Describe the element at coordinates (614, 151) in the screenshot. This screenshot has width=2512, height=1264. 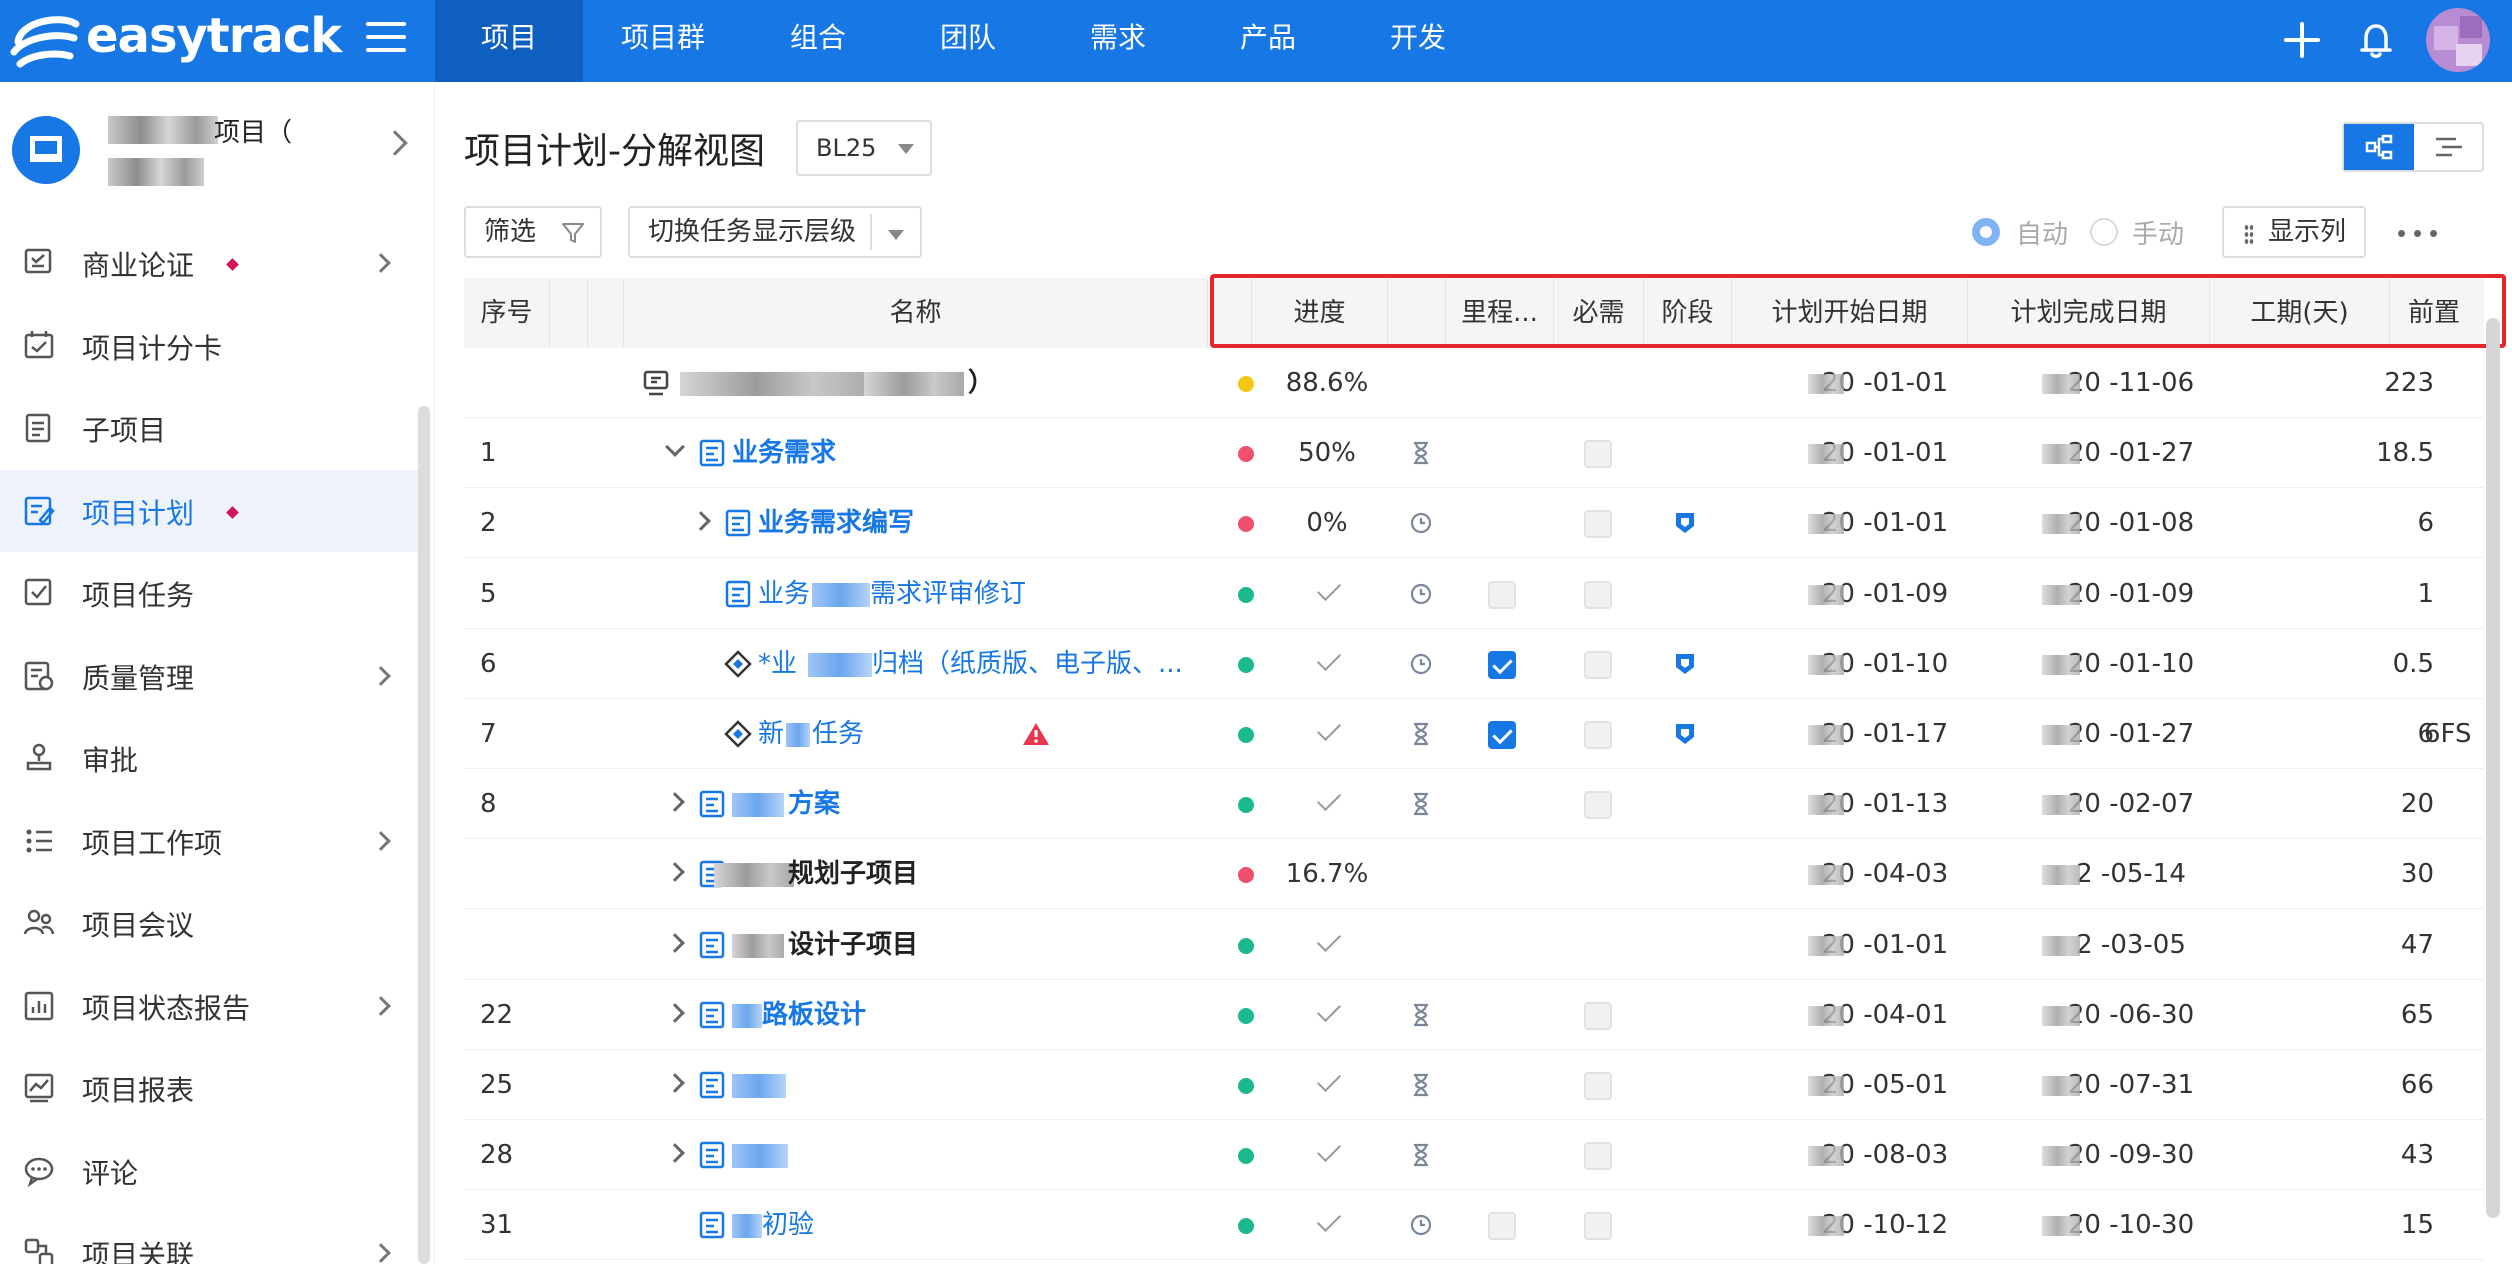
I see `page-title: 项目计划-分解视图` at that location.